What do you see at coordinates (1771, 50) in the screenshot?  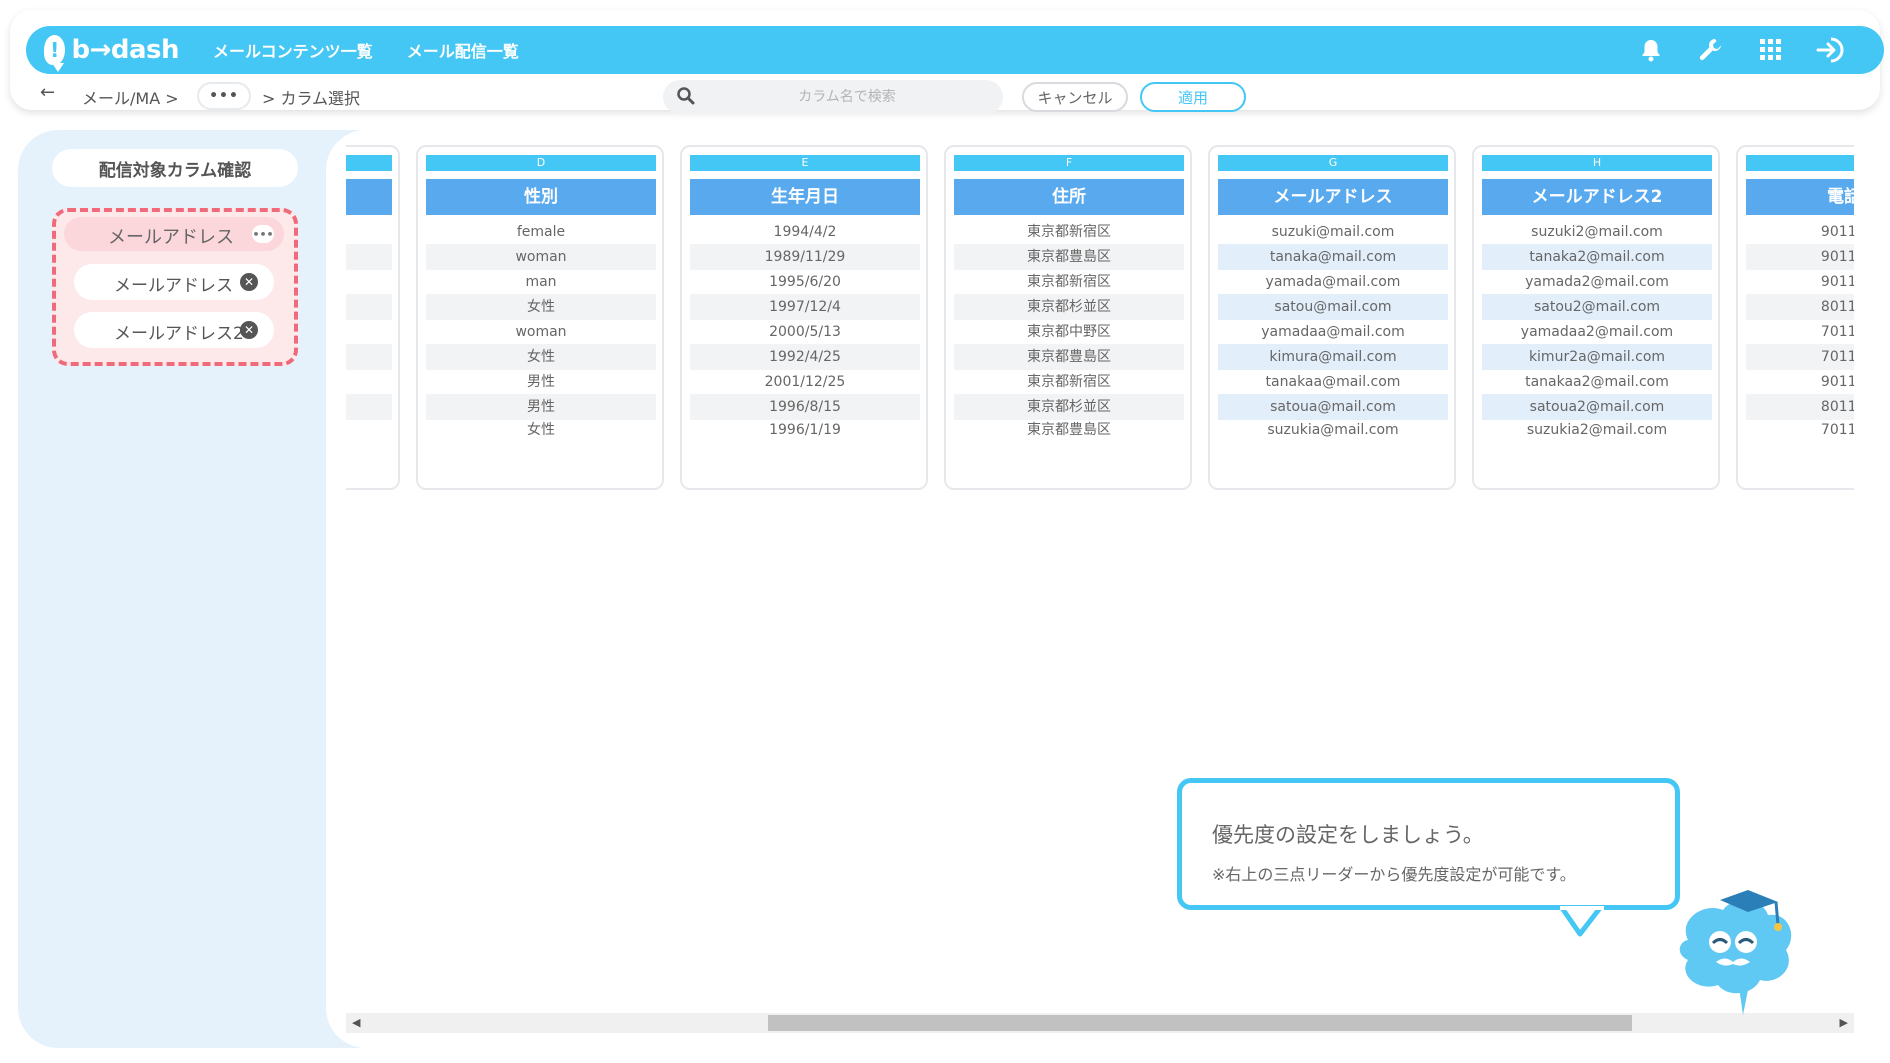 I see `grid-icon` at bounding box center [1771, 50].